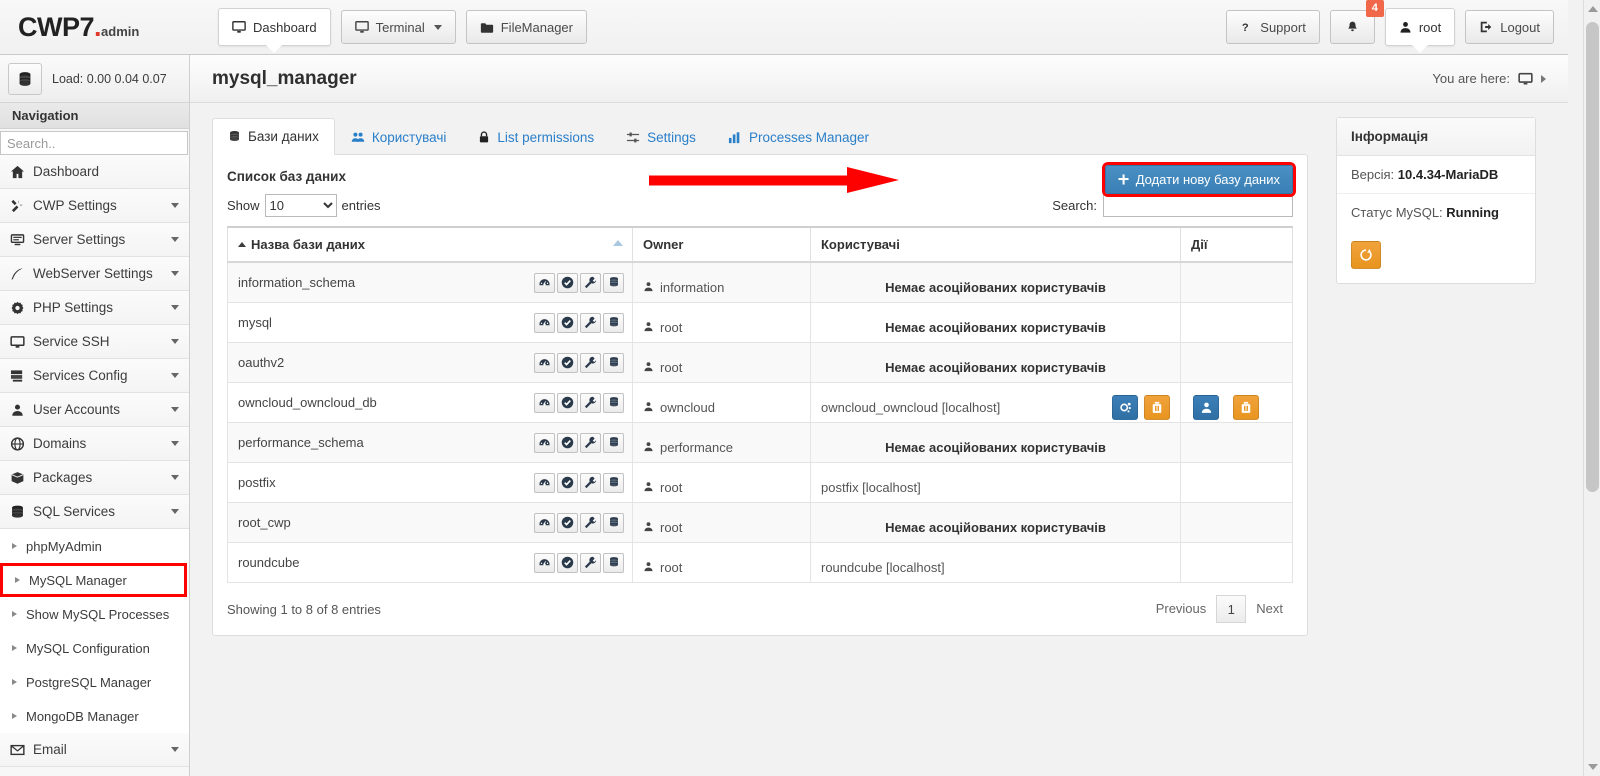 Image resolution: width=1600 pixels, height=776 pixels. Describe the element at coordinates (300, 205) in the screenshot. I see `entries-per-page-select: 102550100` at that location.